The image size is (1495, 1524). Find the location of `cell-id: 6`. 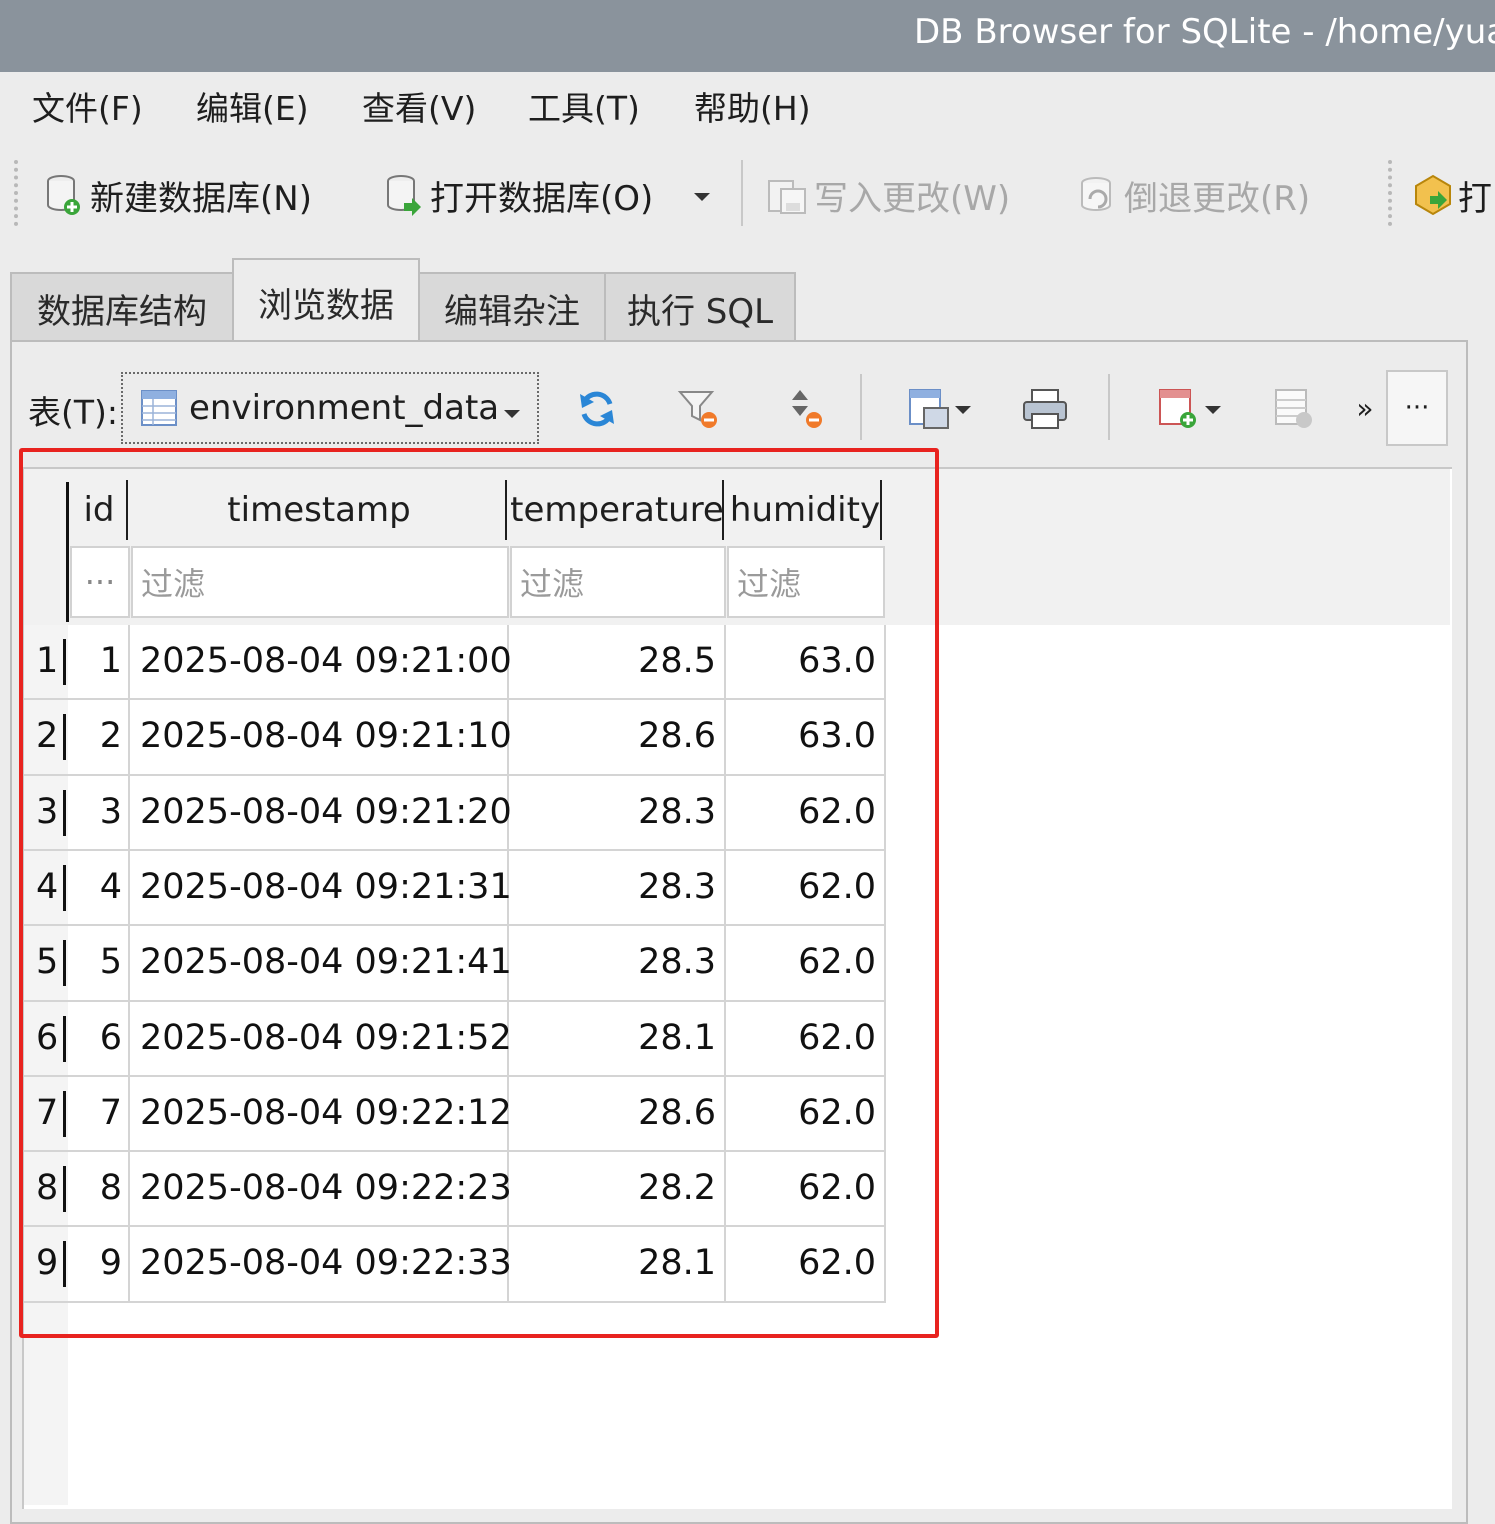

cell-id: 6 is located at coordinates (111, 1038).